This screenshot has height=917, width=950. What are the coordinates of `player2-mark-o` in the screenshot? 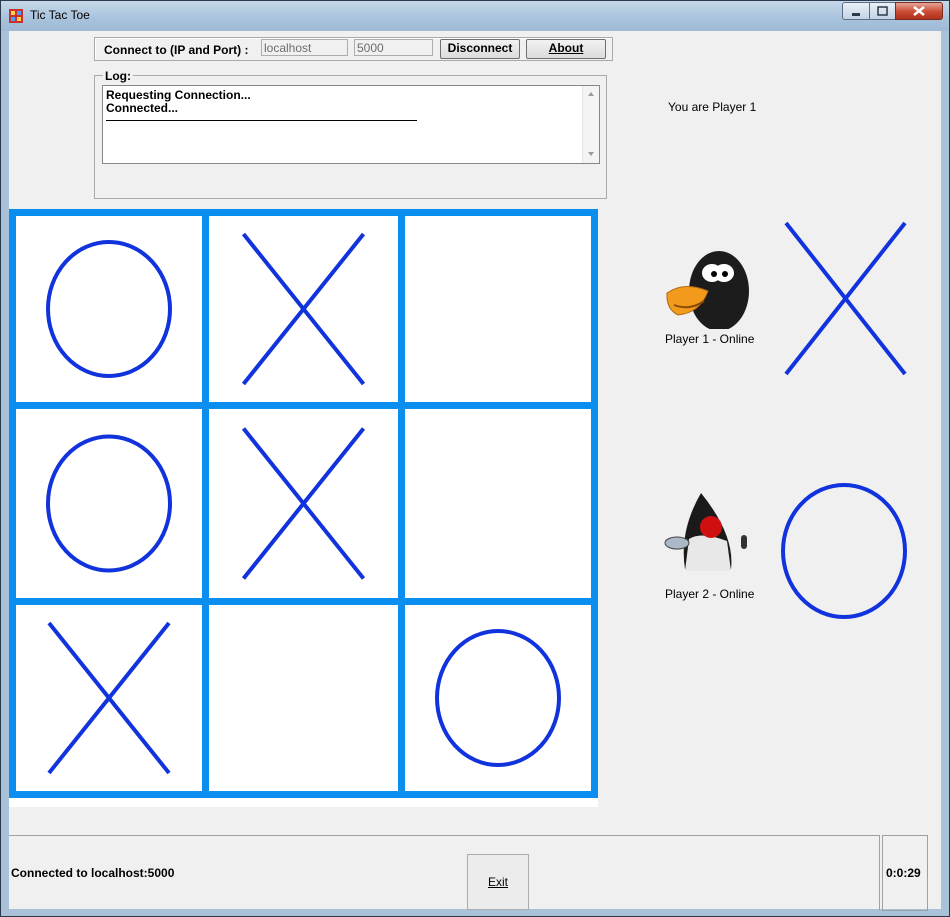 It's located at (844, 551).